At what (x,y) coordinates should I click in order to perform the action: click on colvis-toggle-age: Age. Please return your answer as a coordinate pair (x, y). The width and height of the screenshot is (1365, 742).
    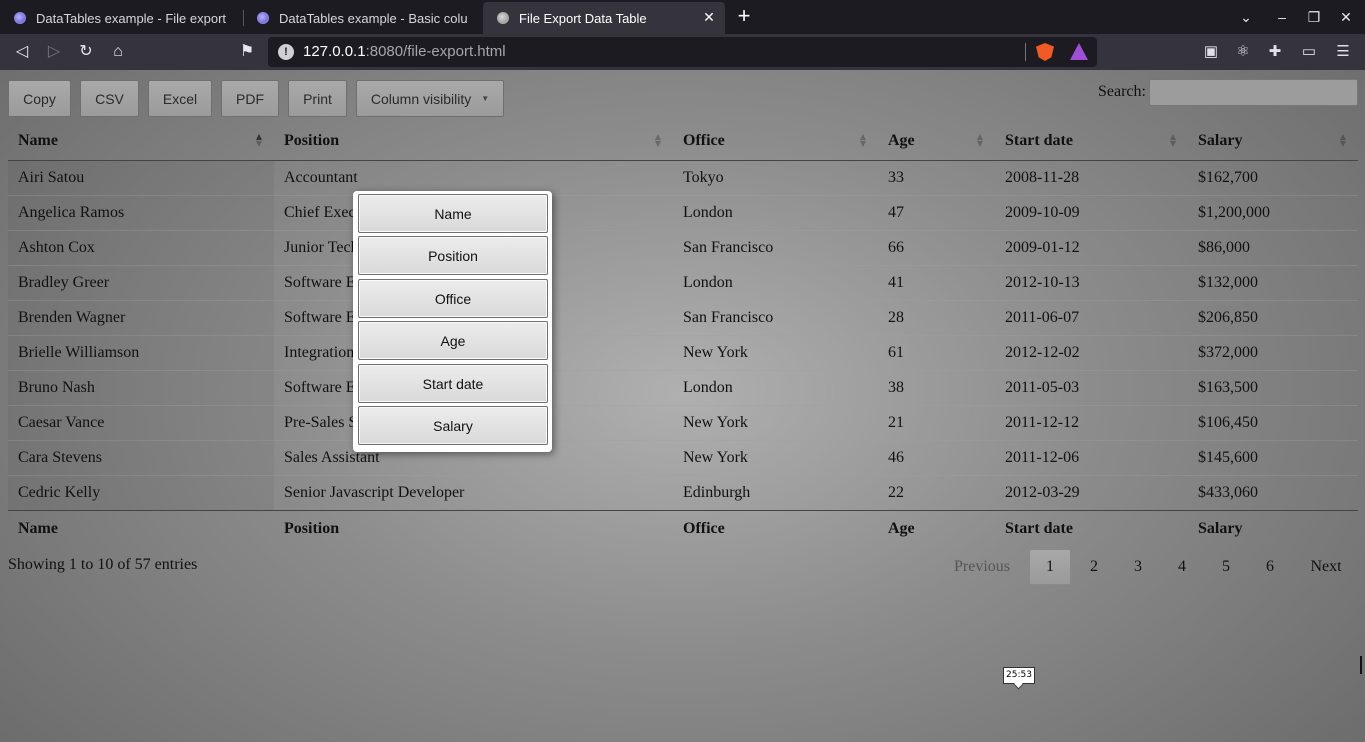
    Looking at the image, I should click on (453, 340).